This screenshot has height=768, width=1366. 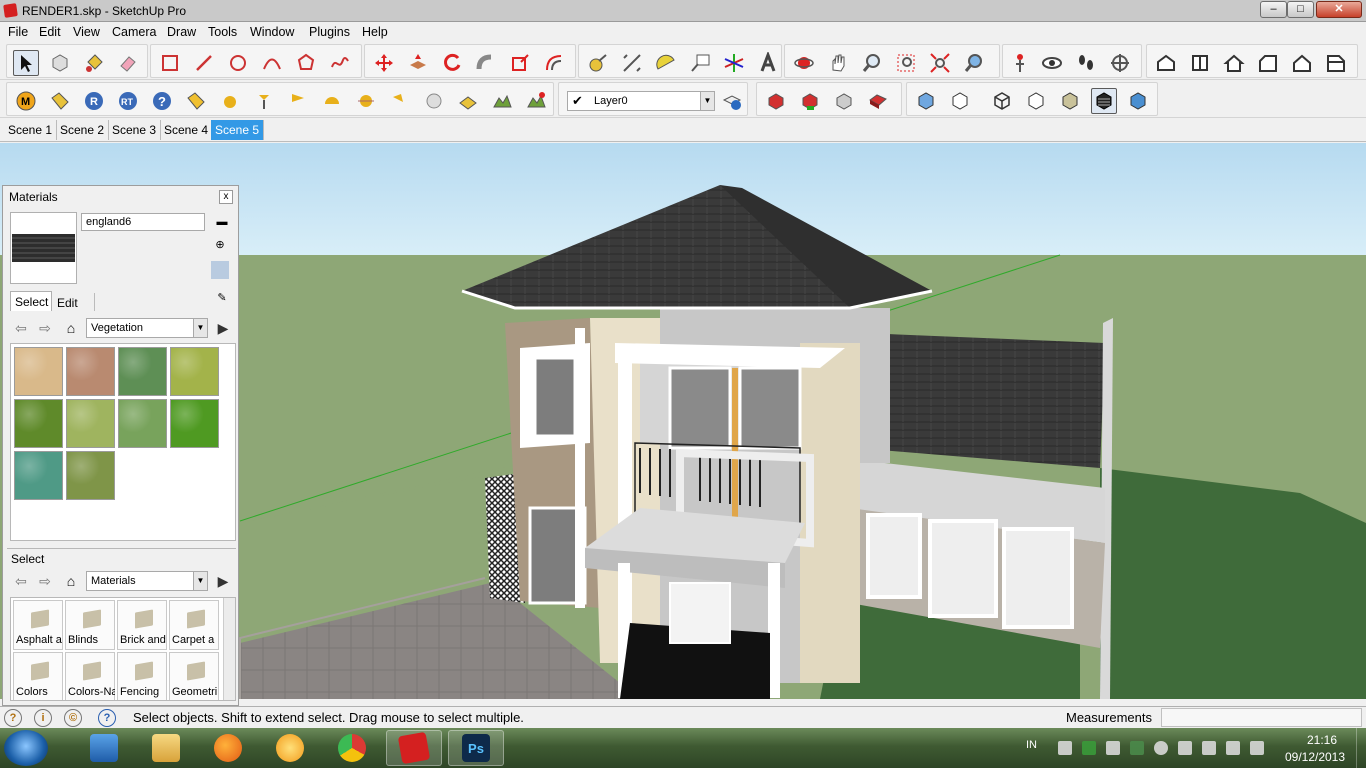 What do you see at coordinates (1261, 717) in the screenshot?
I see `measurements-input` at bounding box center [1261, 717].